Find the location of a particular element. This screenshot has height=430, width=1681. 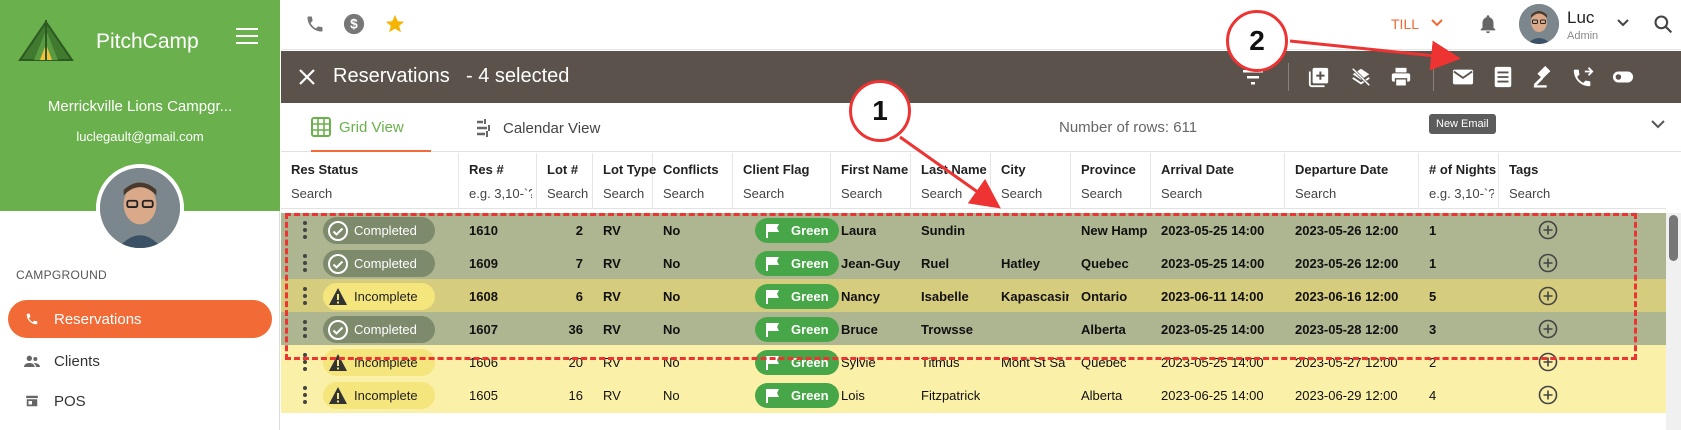

star-icon is located at coordinates (395, 24).